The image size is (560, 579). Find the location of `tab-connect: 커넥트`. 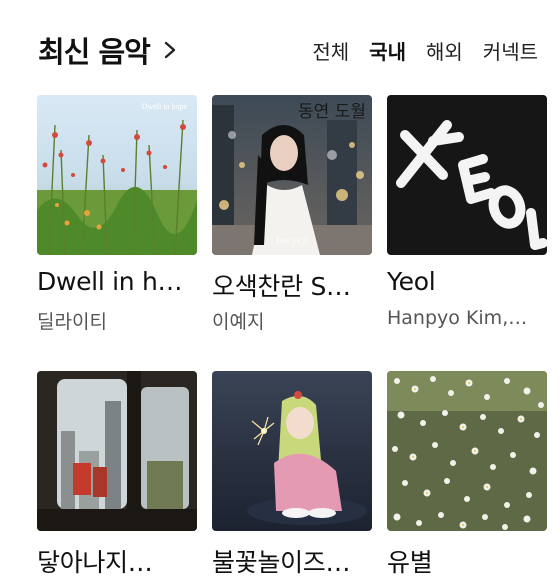

tab-connect: 커넥트 is located at coordinates (510, 50).